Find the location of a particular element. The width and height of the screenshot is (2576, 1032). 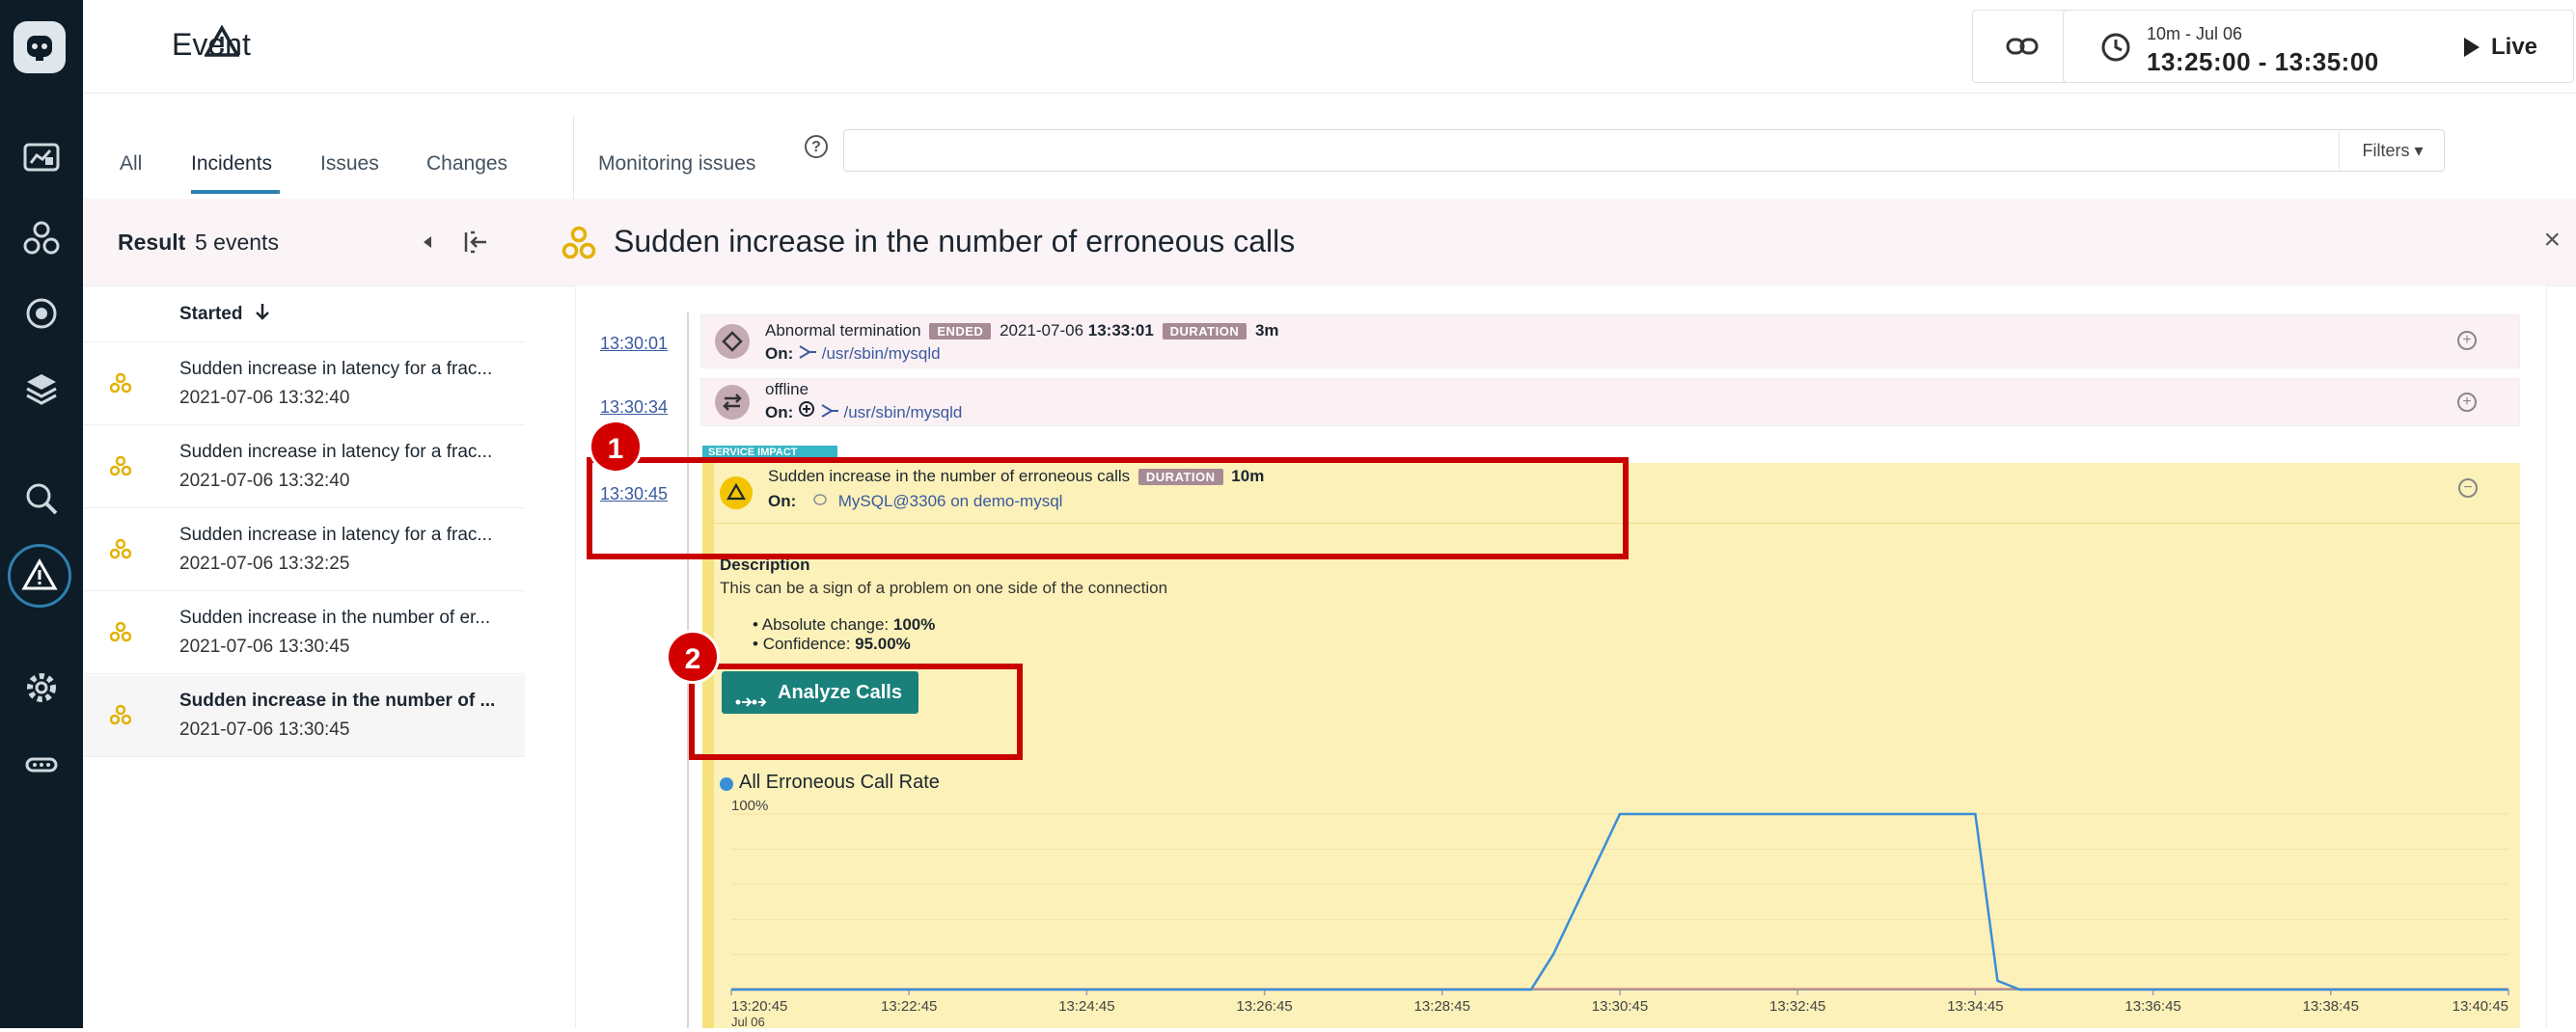

time-range-picker: 10m - Jul 06 13:25:00 - 13:35:00 is located at coordinates (2275, 46).